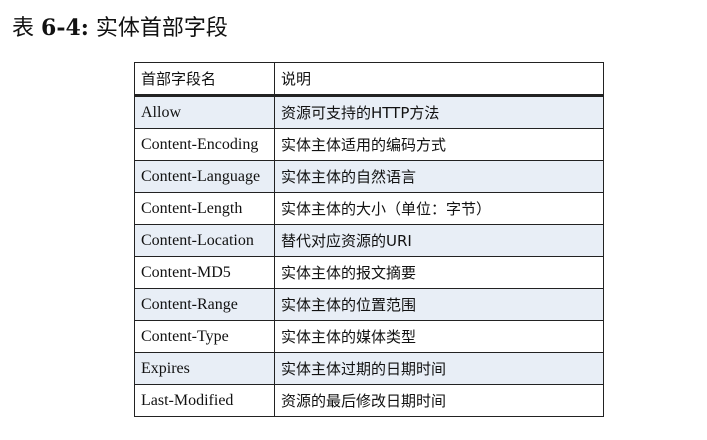 Image resolution: width=707 pixels, height=440 pixels. Describe the element at coordinates (204, 176) in the screenshot. I see `field-name: Content-Language` at that location.